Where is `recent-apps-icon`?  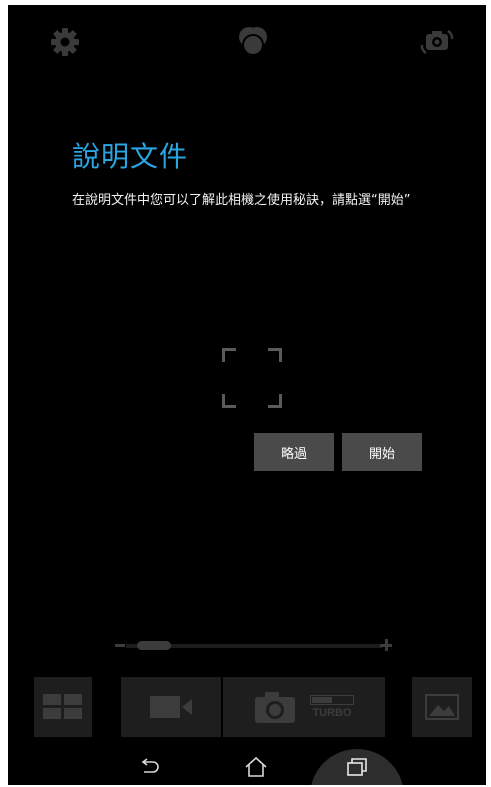 recent-apps-icon is located at coordinates (357, 767).